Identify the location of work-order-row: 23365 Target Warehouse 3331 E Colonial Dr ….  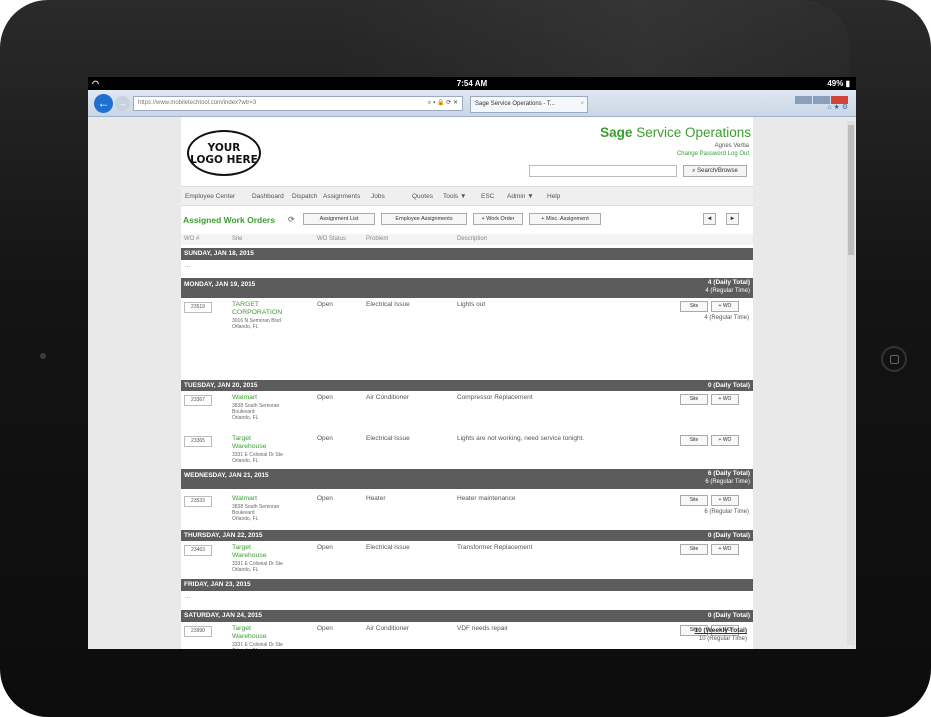
(467, 451).